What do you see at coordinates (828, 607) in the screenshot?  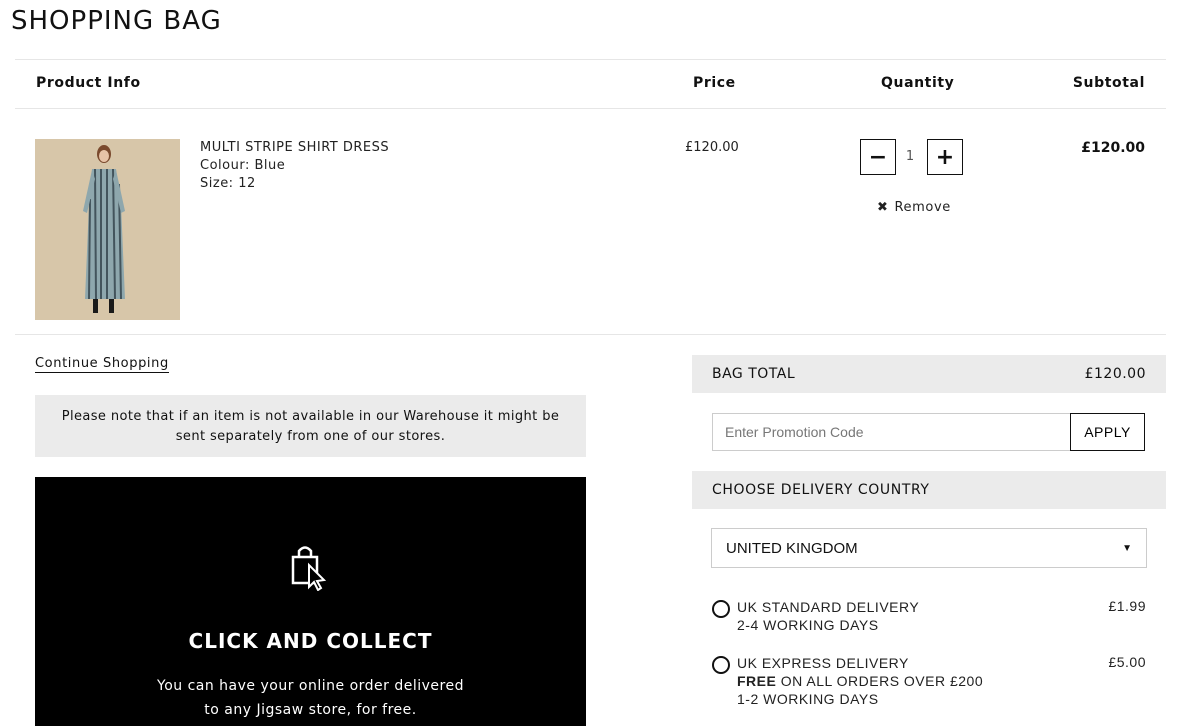 I see `delivery-option-name: UK STANDARD DELIVERY` at bounding box center [828, 607].